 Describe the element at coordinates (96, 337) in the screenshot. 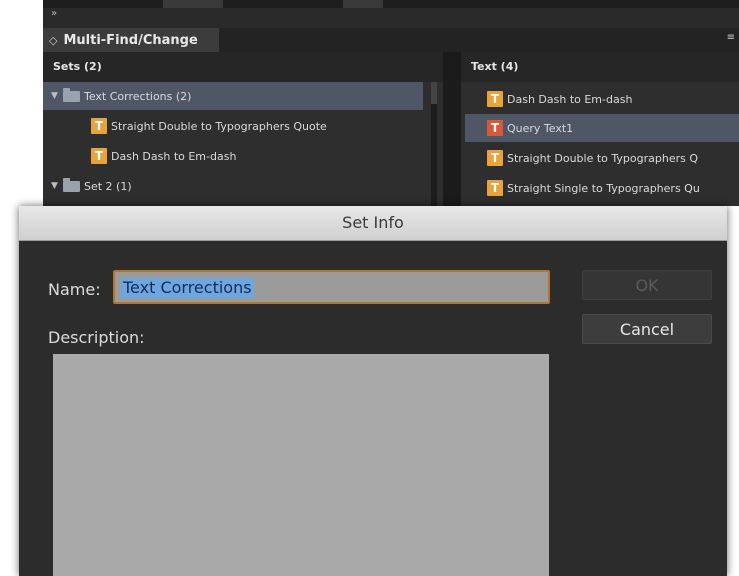

I see `description-label: Description:` at that location.